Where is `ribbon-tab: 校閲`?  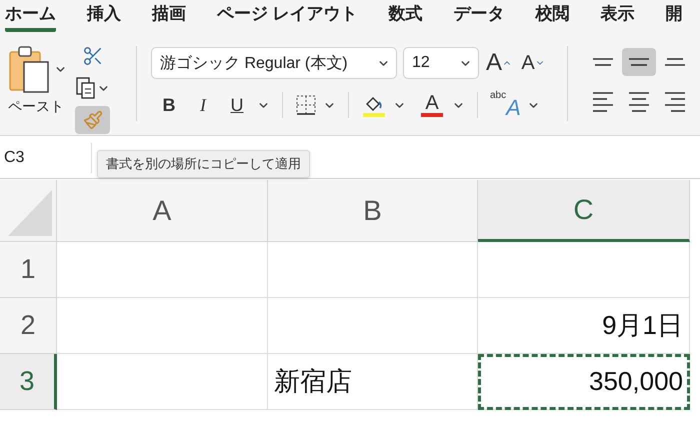 ribbon-tab: 校閲 is located at coordinates (553, 16).